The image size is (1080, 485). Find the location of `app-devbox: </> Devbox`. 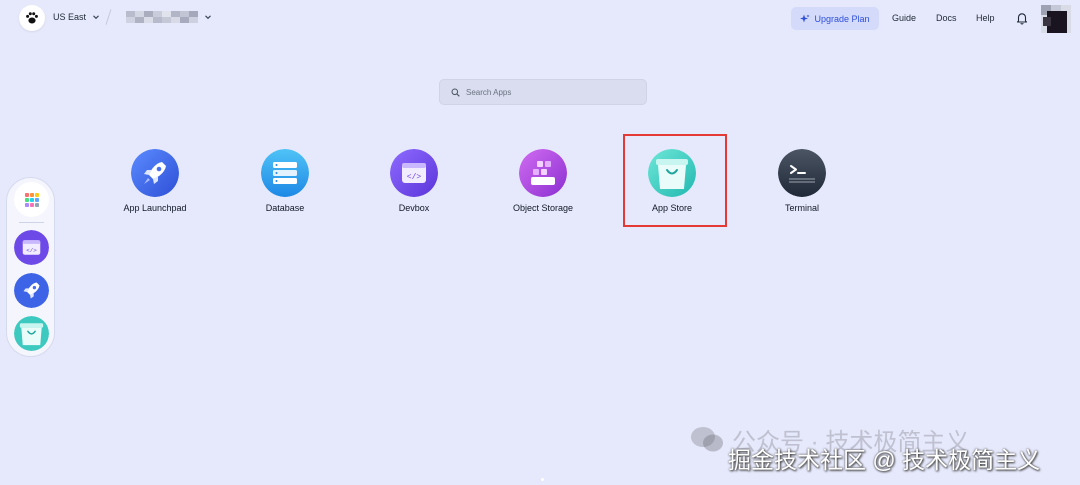

app-devbox: </> Devbox is located at coordinates (414, 181).